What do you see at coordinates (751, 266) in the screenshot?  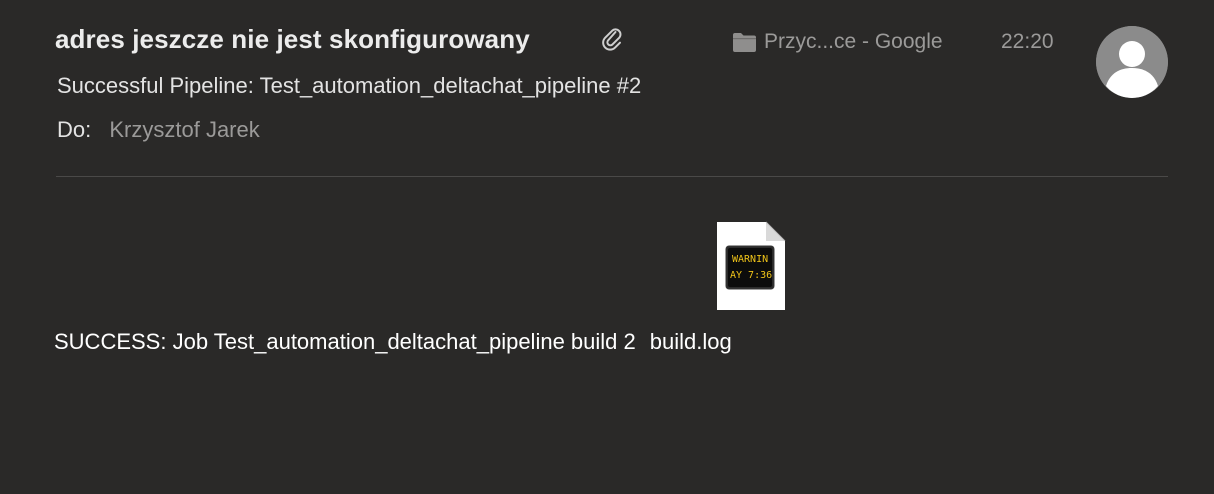 I see `log-file-icon: WARNIN AY 7:36` at bounding box center [751, 266].